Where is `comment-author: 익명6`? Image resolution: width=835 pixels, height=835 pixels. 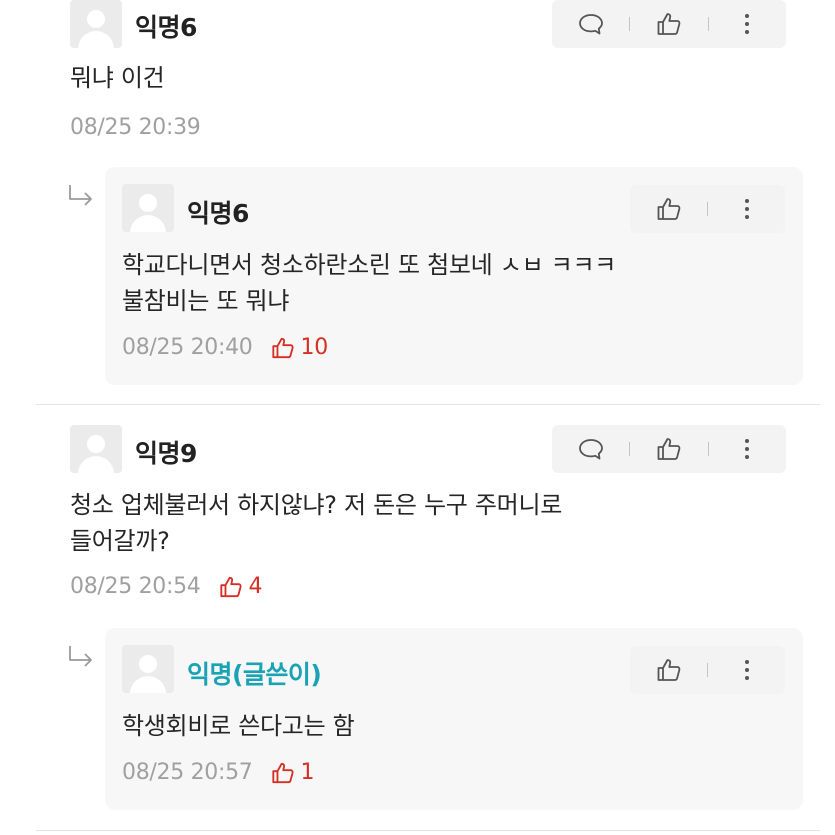
comment-author: 익명6 is located at coordinates (166, 27).